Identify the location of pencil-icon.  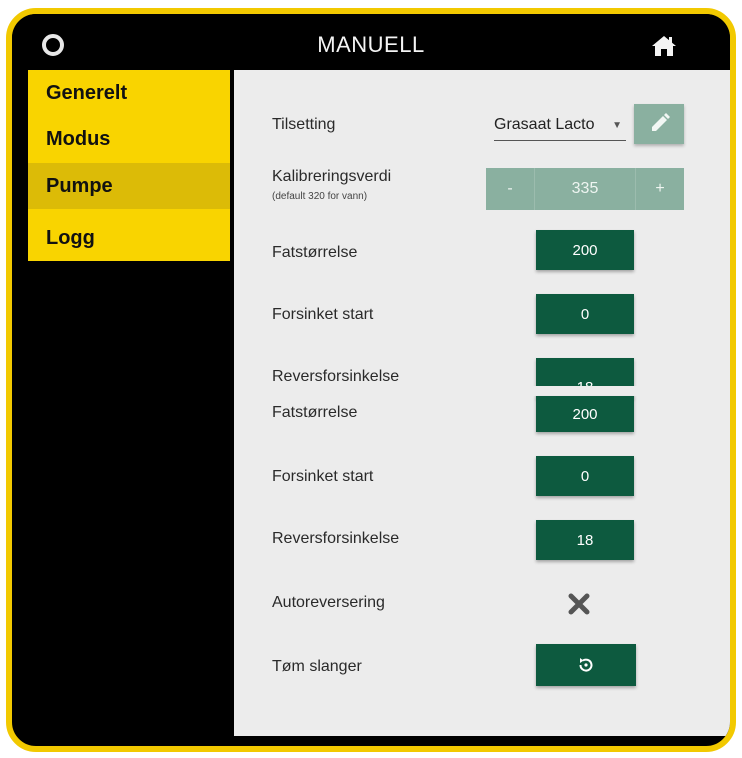
(661, 122).